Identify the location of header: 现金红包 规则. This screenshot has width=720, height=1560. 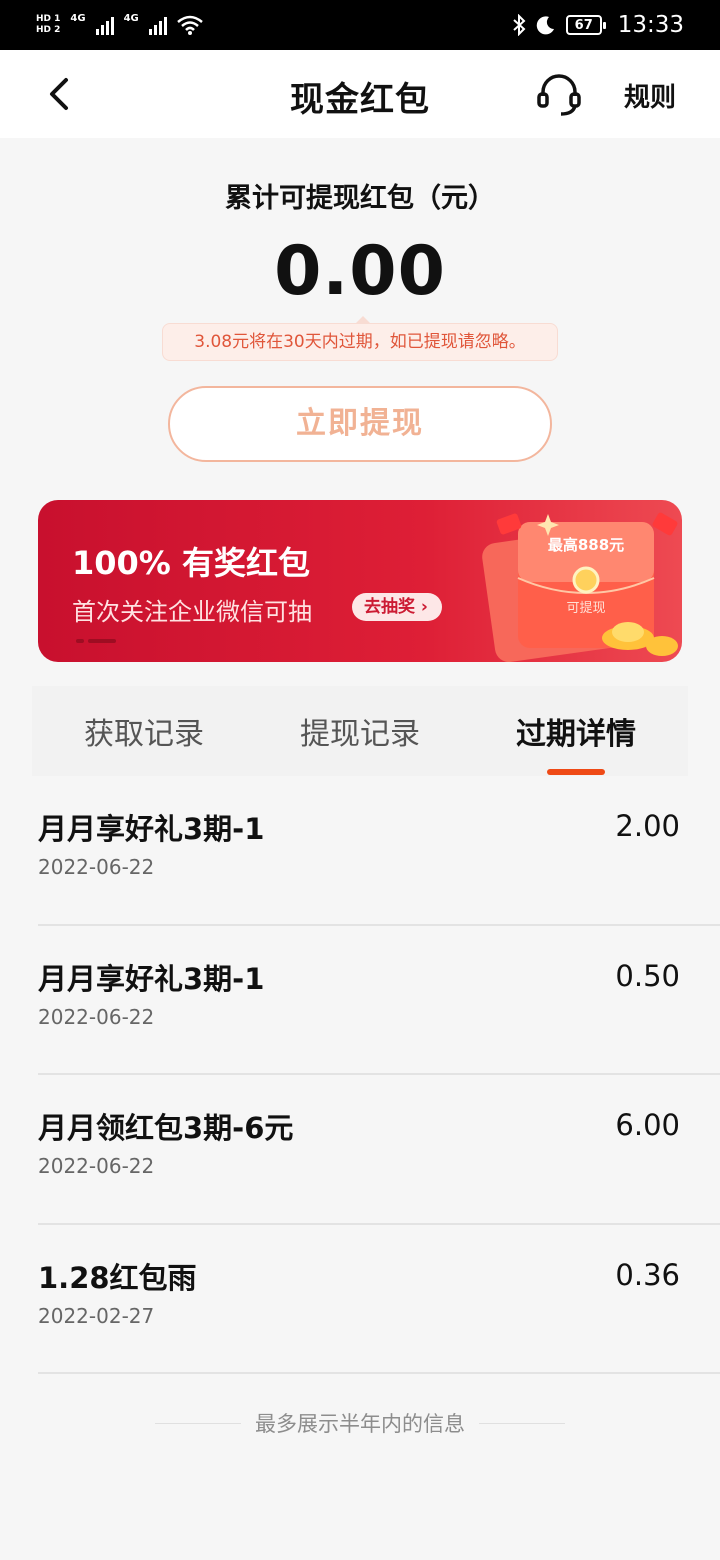
(360, 94).